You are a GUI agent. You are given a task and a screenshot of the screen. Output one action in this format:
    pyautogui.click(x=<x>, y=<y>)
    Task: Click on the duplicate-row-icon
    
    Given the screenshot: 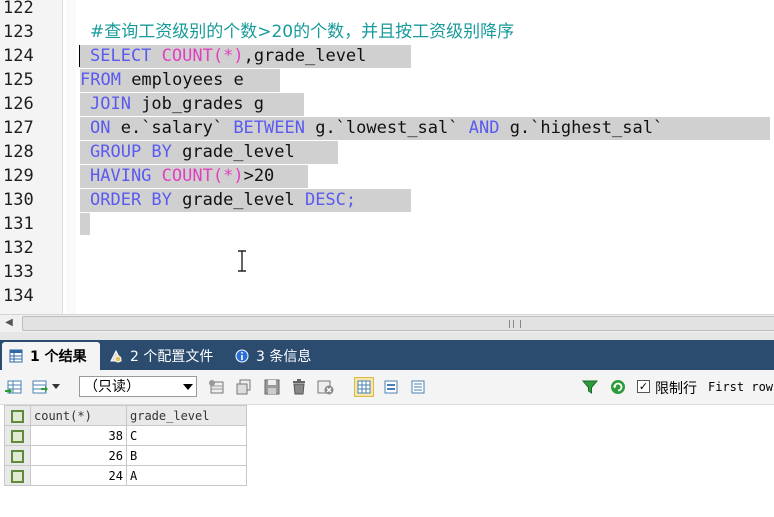 What is the action you would take?
    pyautogui.click(x=244, y=387)
    